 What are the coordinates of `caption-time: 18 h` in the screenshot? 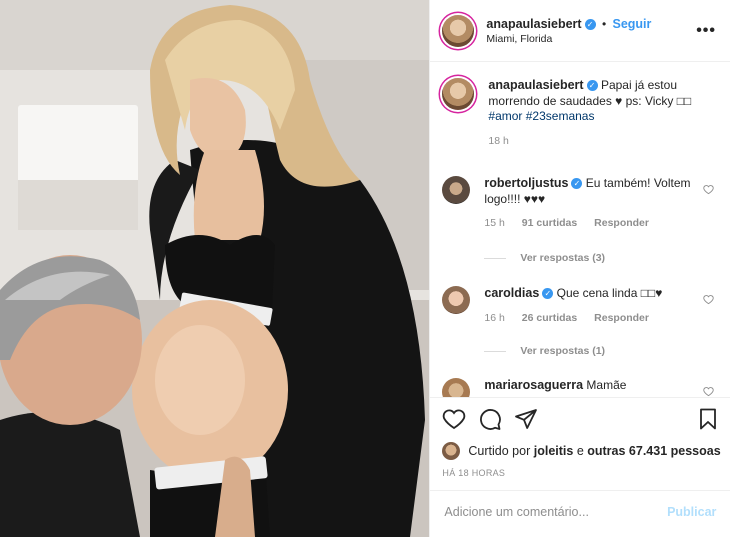 It's located at (603, 142).